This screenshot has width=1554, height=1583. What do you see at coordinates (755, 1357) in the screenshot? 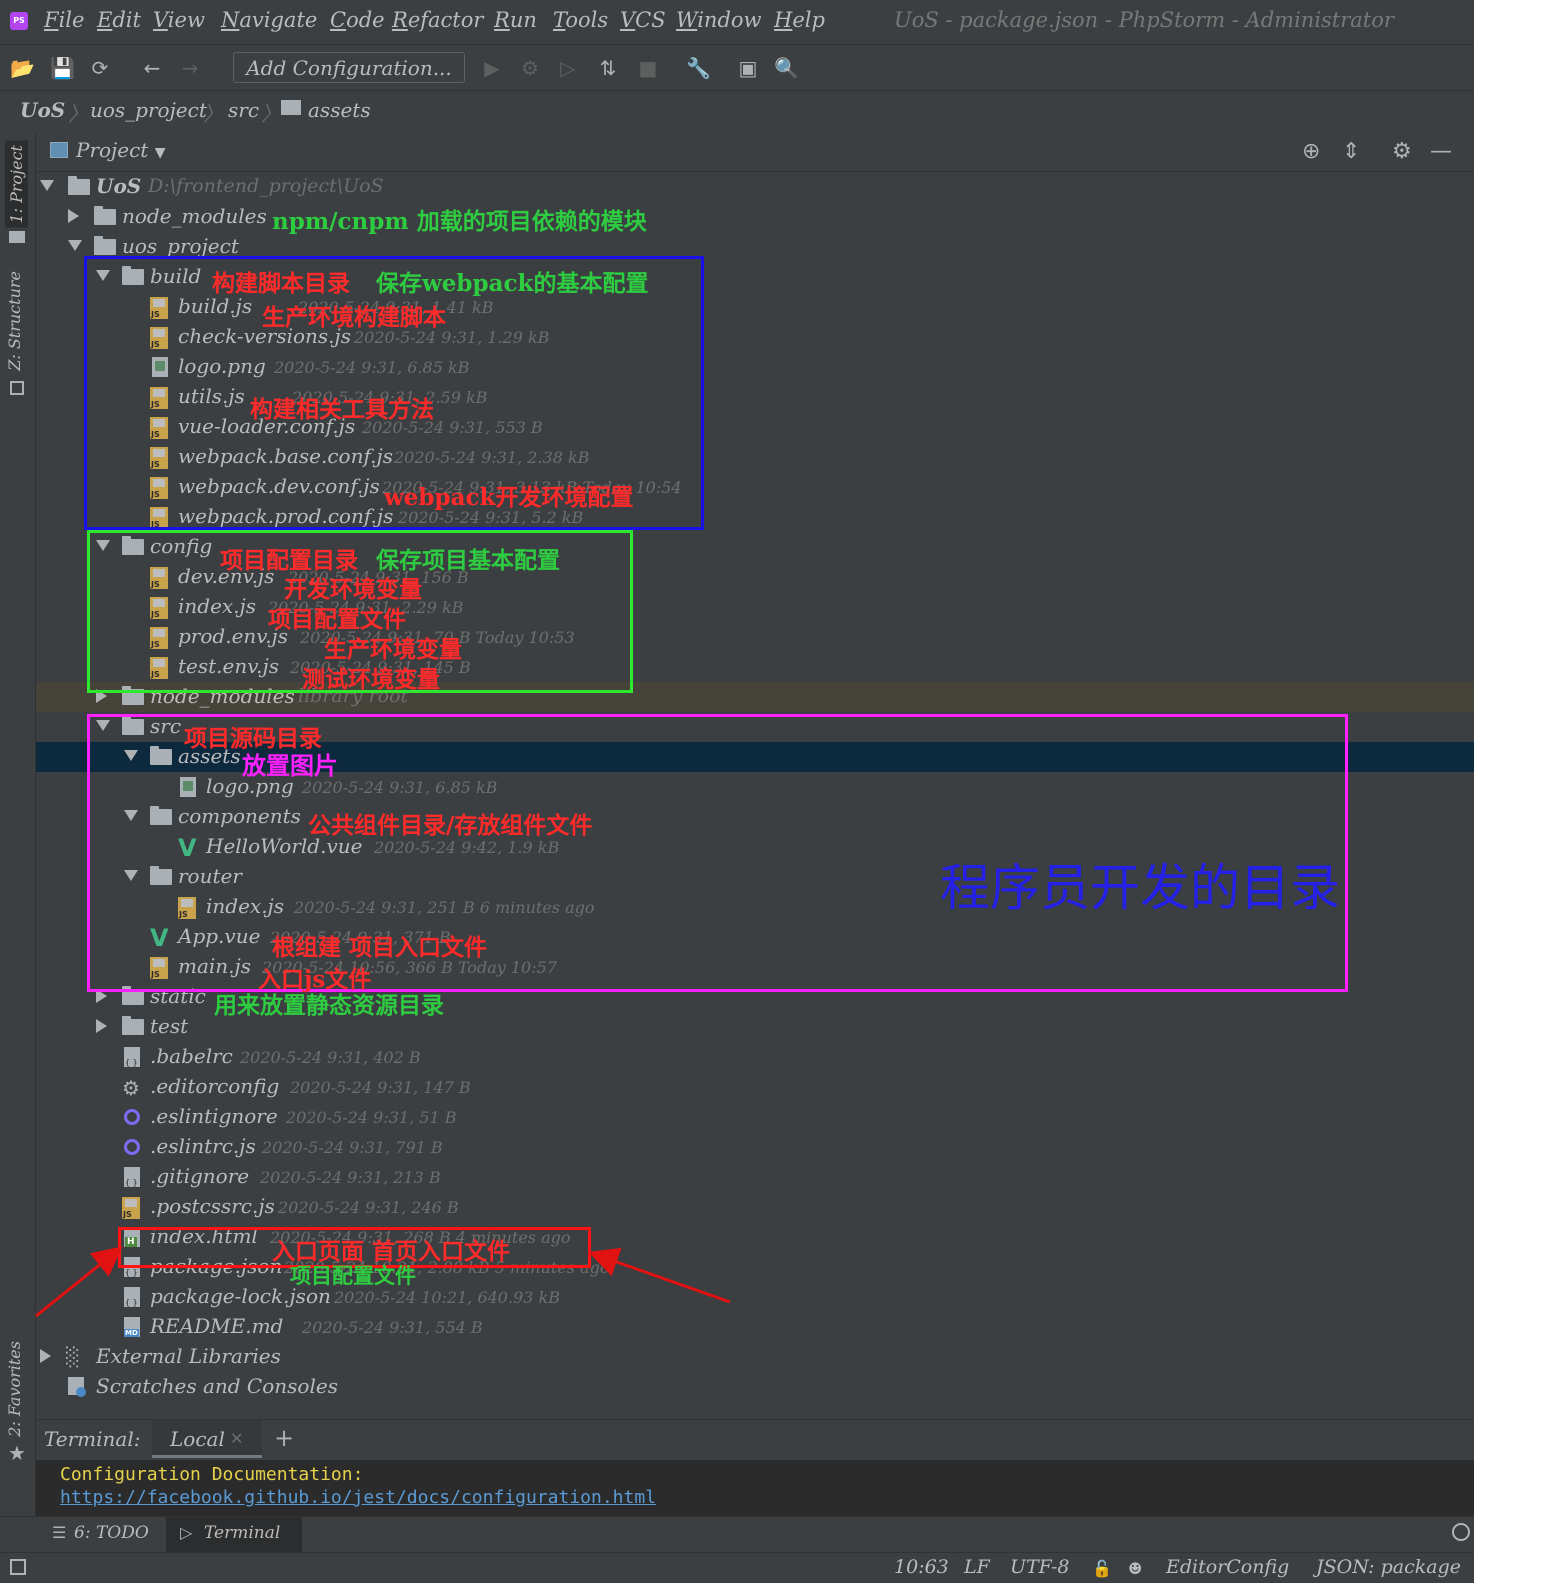
I see `tree-row: ░ External Libraries` at bounding box center [755, 1357].